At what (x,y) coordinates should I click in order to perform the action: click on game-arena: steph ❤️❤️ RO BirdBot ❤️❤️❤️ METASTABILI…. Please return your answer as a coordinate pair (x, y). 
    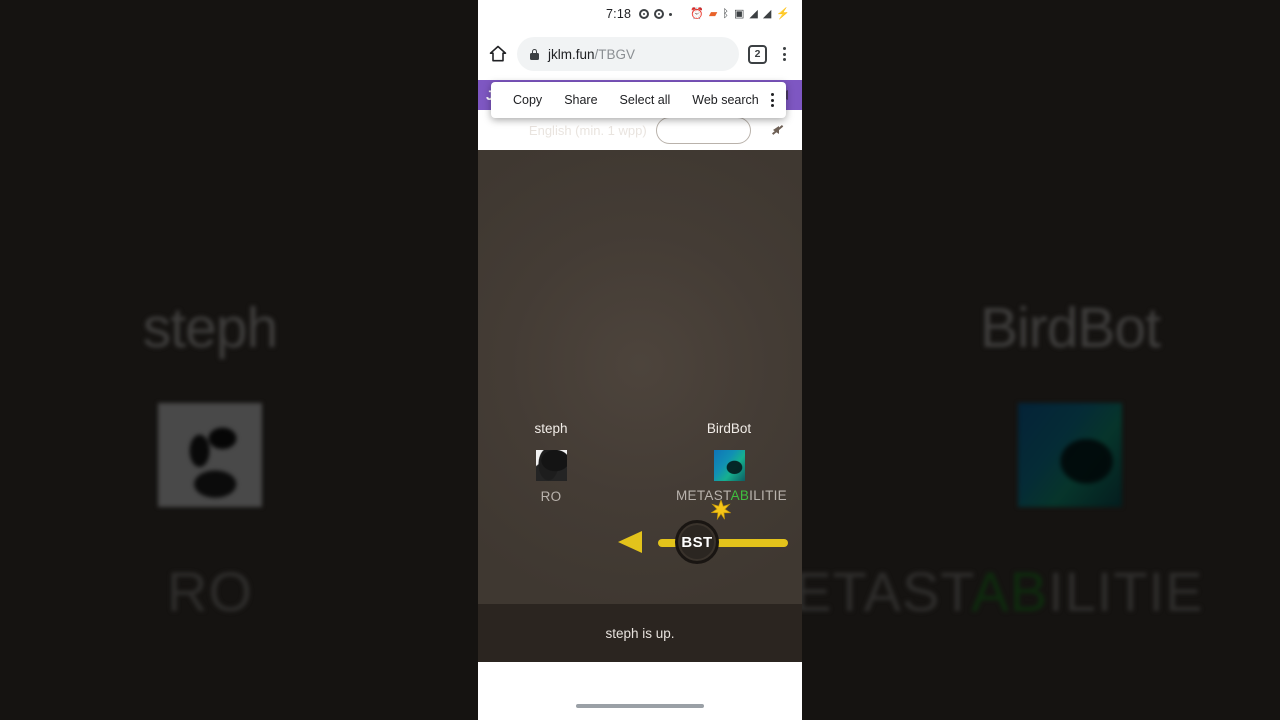
    Looking at the image, I should click on (640, 477).